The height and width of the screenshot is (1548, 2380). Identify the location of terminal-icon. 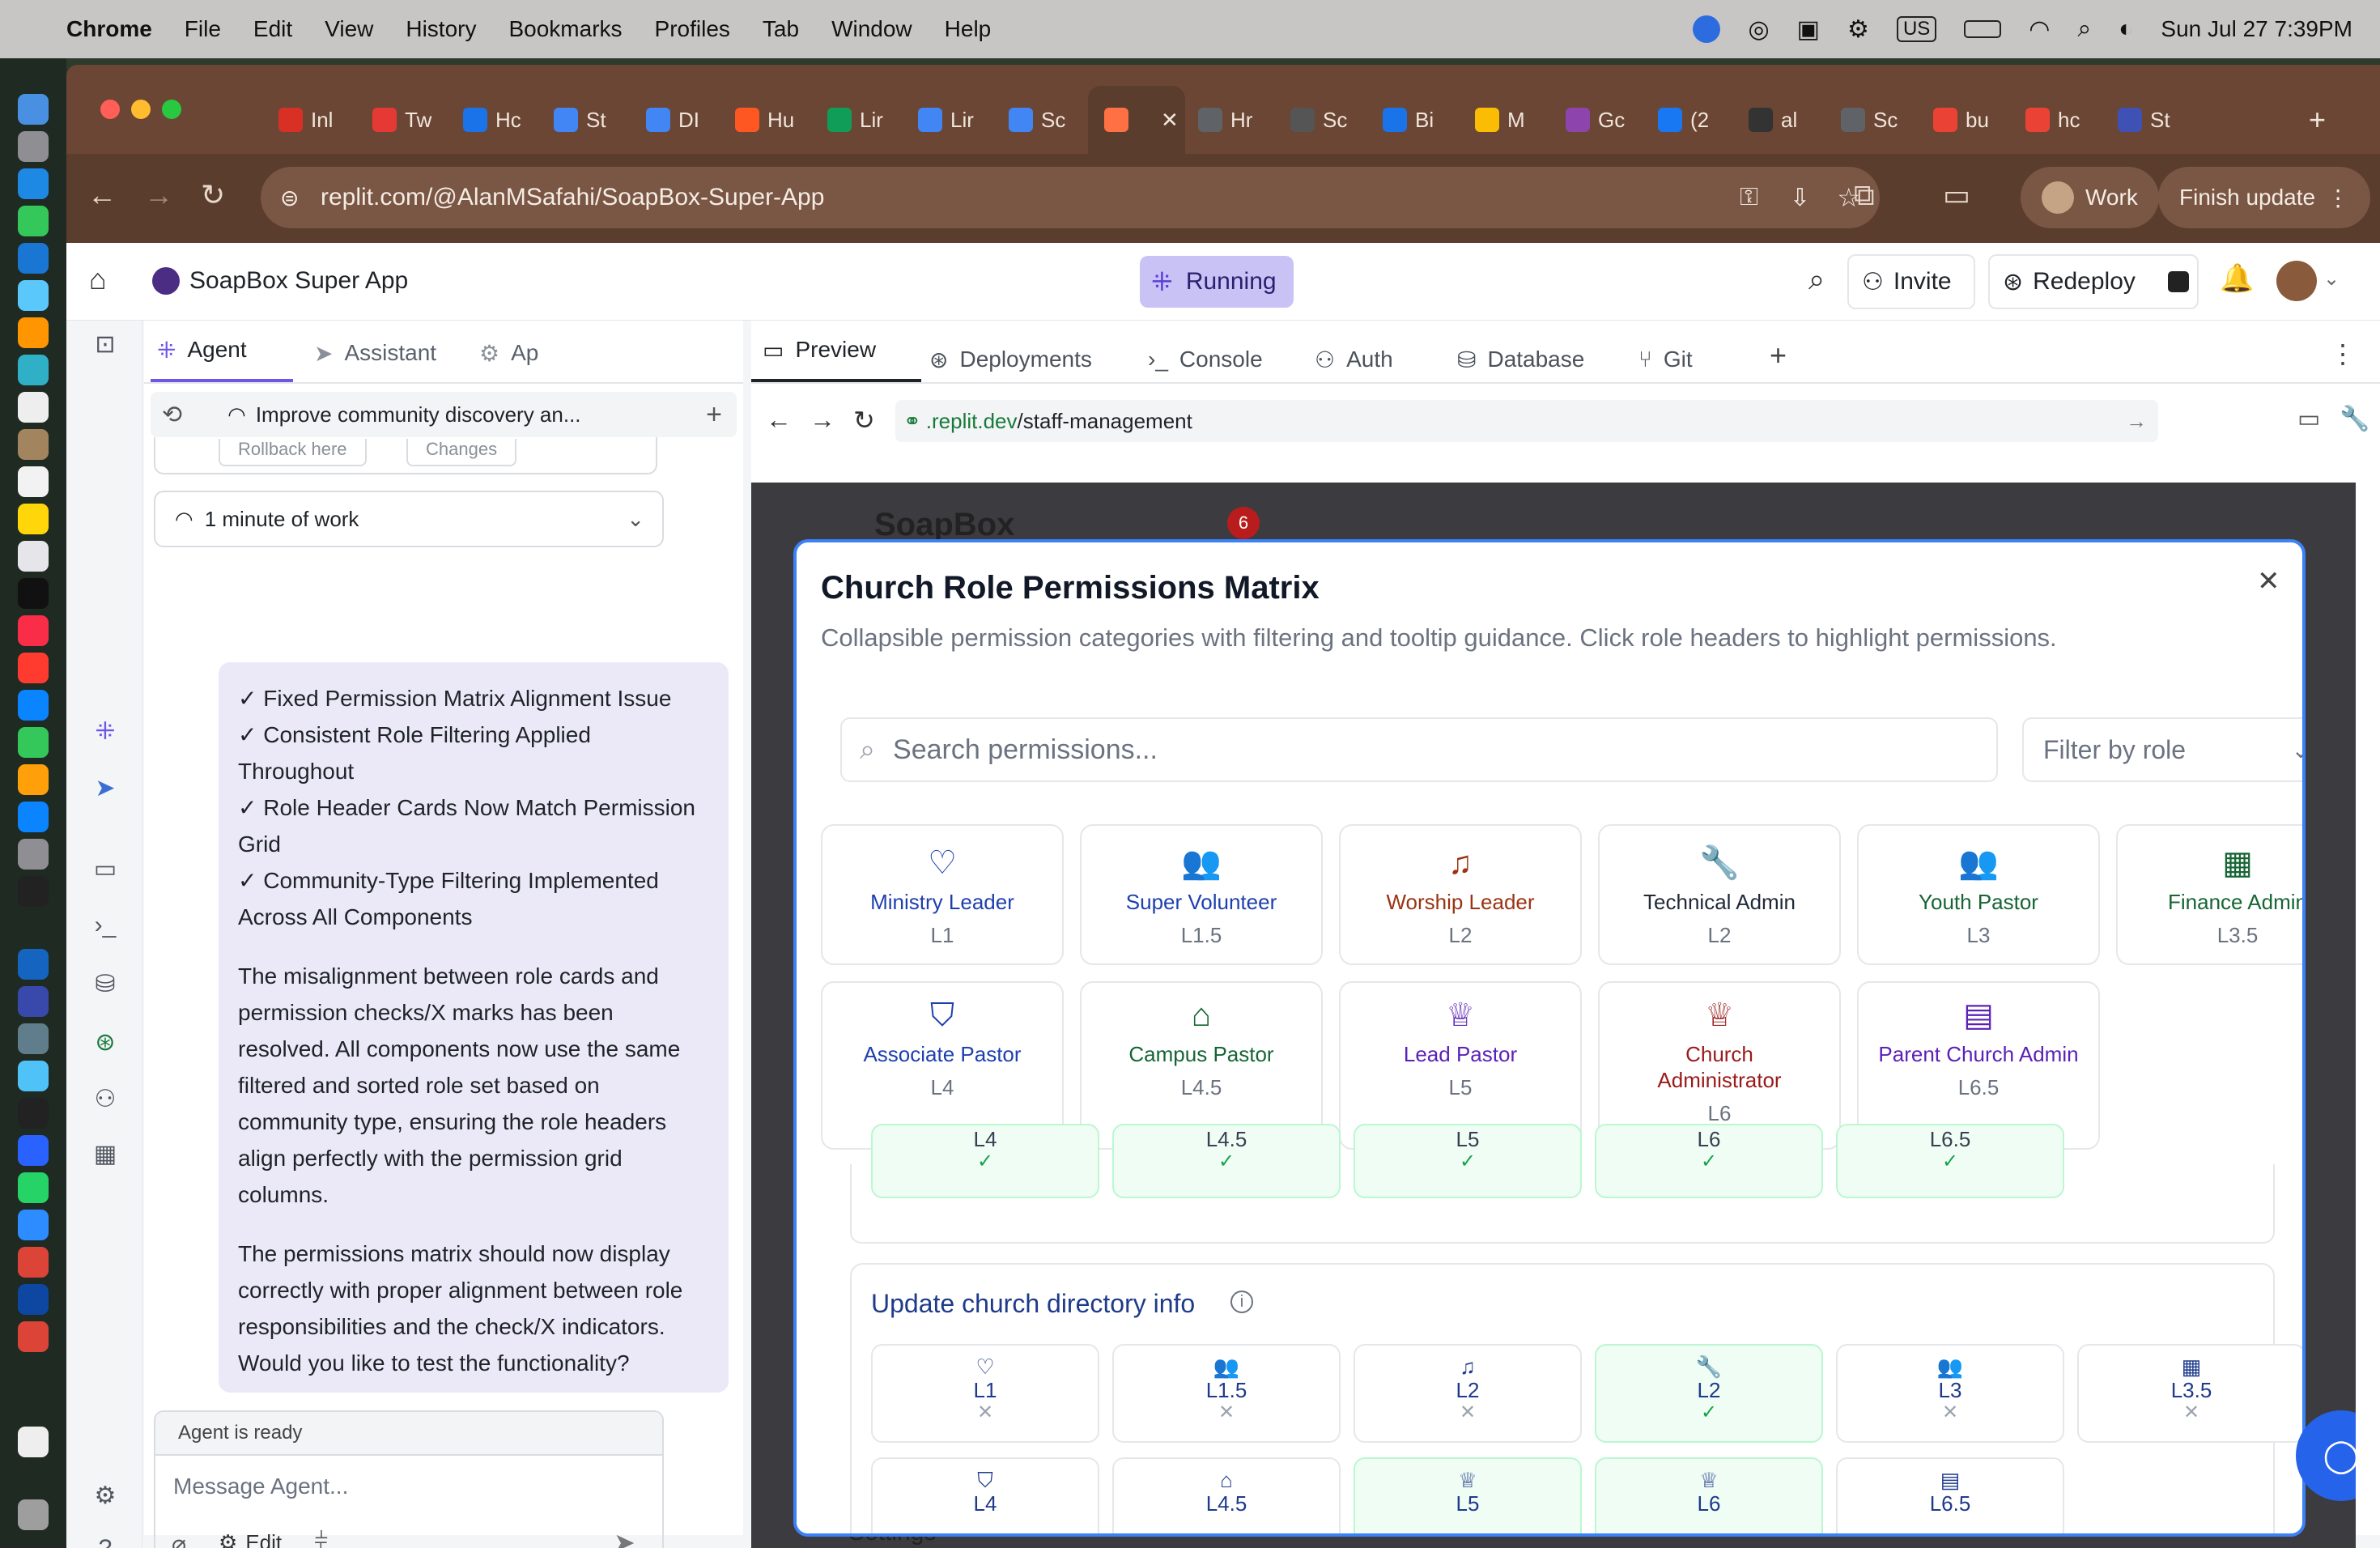
(33, 891).